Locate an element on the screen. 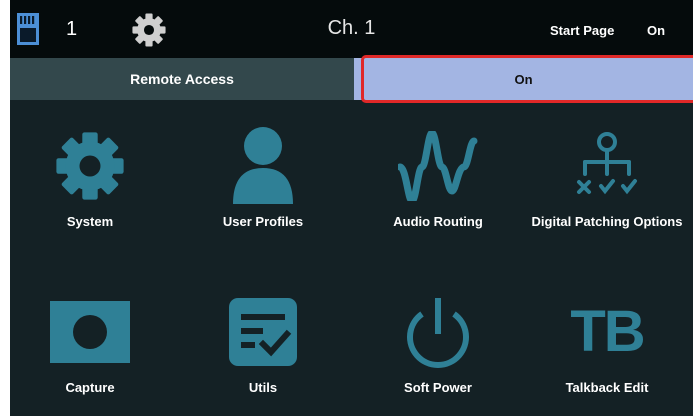 This screenshot has width=693, height=416. user-profiles-label: User Profiles is located at coordinates (263, 221).